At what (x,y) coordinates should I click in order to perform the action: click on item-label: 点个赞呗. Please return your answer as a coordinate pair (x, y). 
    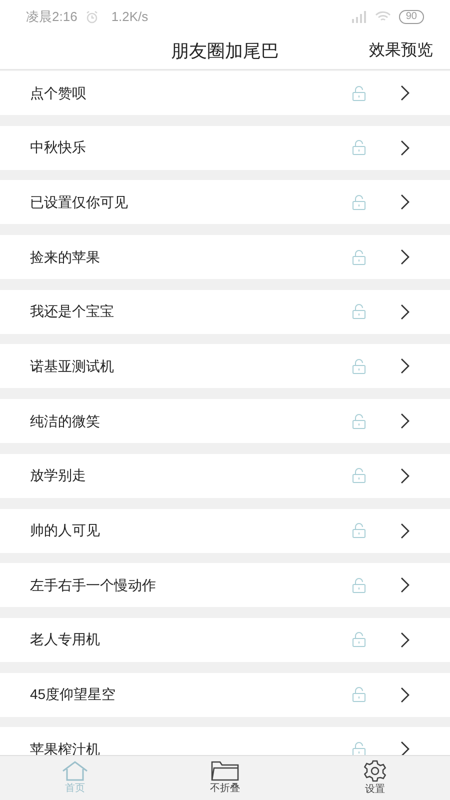
    Looking at the image, I should click on (58, 93).